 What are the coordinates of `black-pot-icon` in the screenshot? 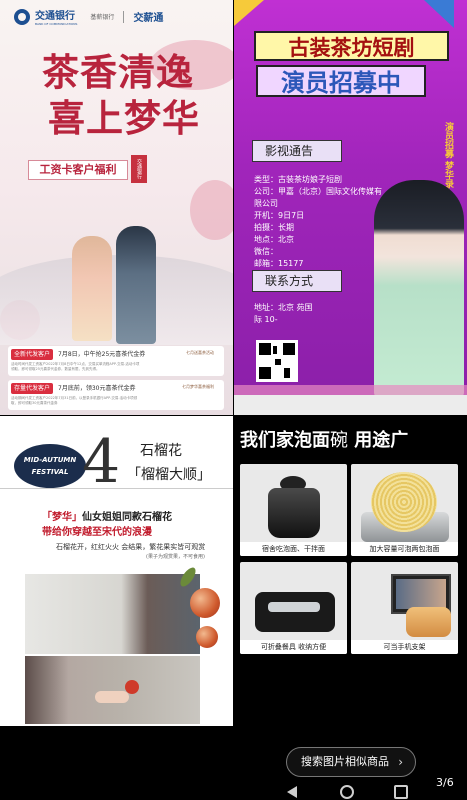 It's located at (294, 513).